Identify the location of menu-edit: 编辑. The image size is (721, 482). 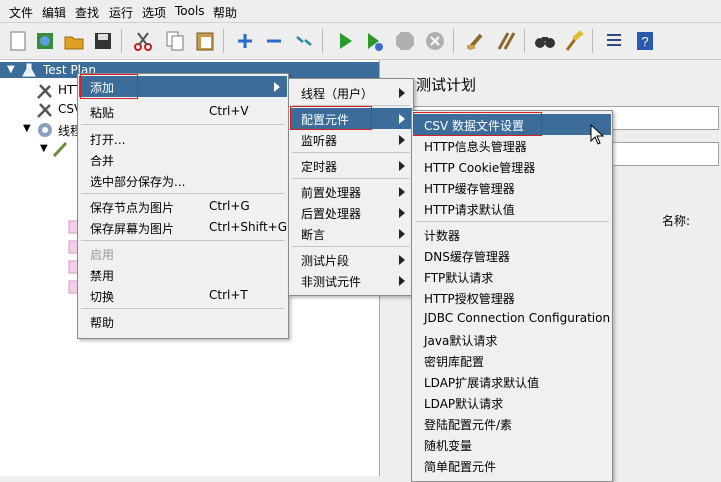
(54, 12).